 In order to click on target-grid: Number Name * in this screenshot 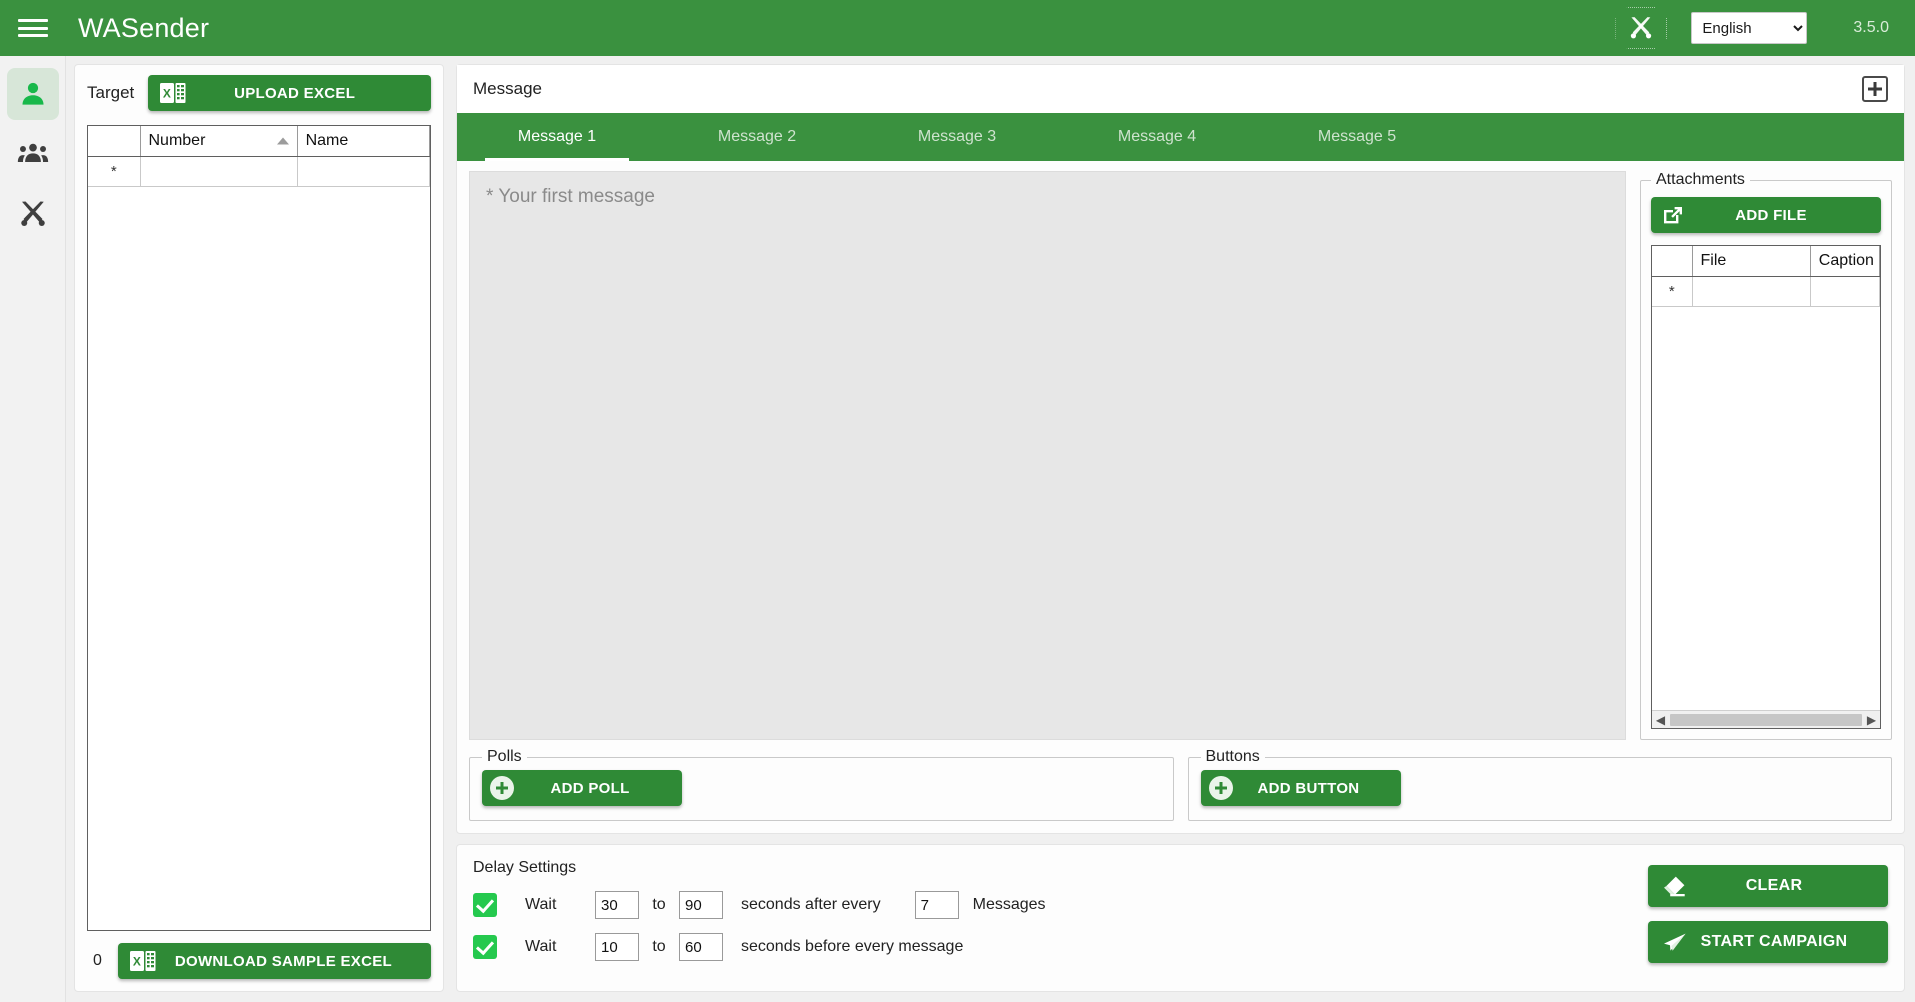, I will do `click(259, 528)`.